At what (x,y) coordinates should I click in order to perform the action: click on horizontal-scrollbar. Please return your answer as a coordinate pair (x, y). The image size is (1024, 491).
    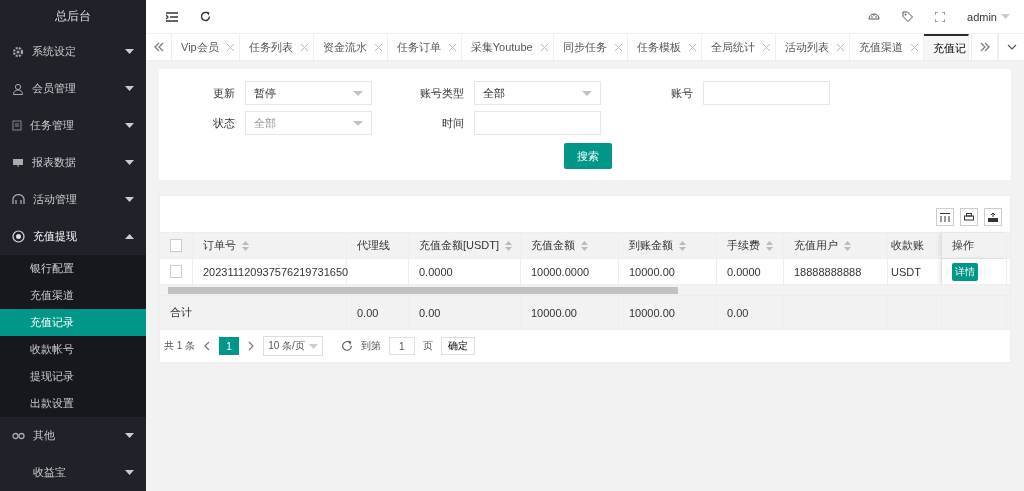
    Looking at the image, I should click on (585, 289).